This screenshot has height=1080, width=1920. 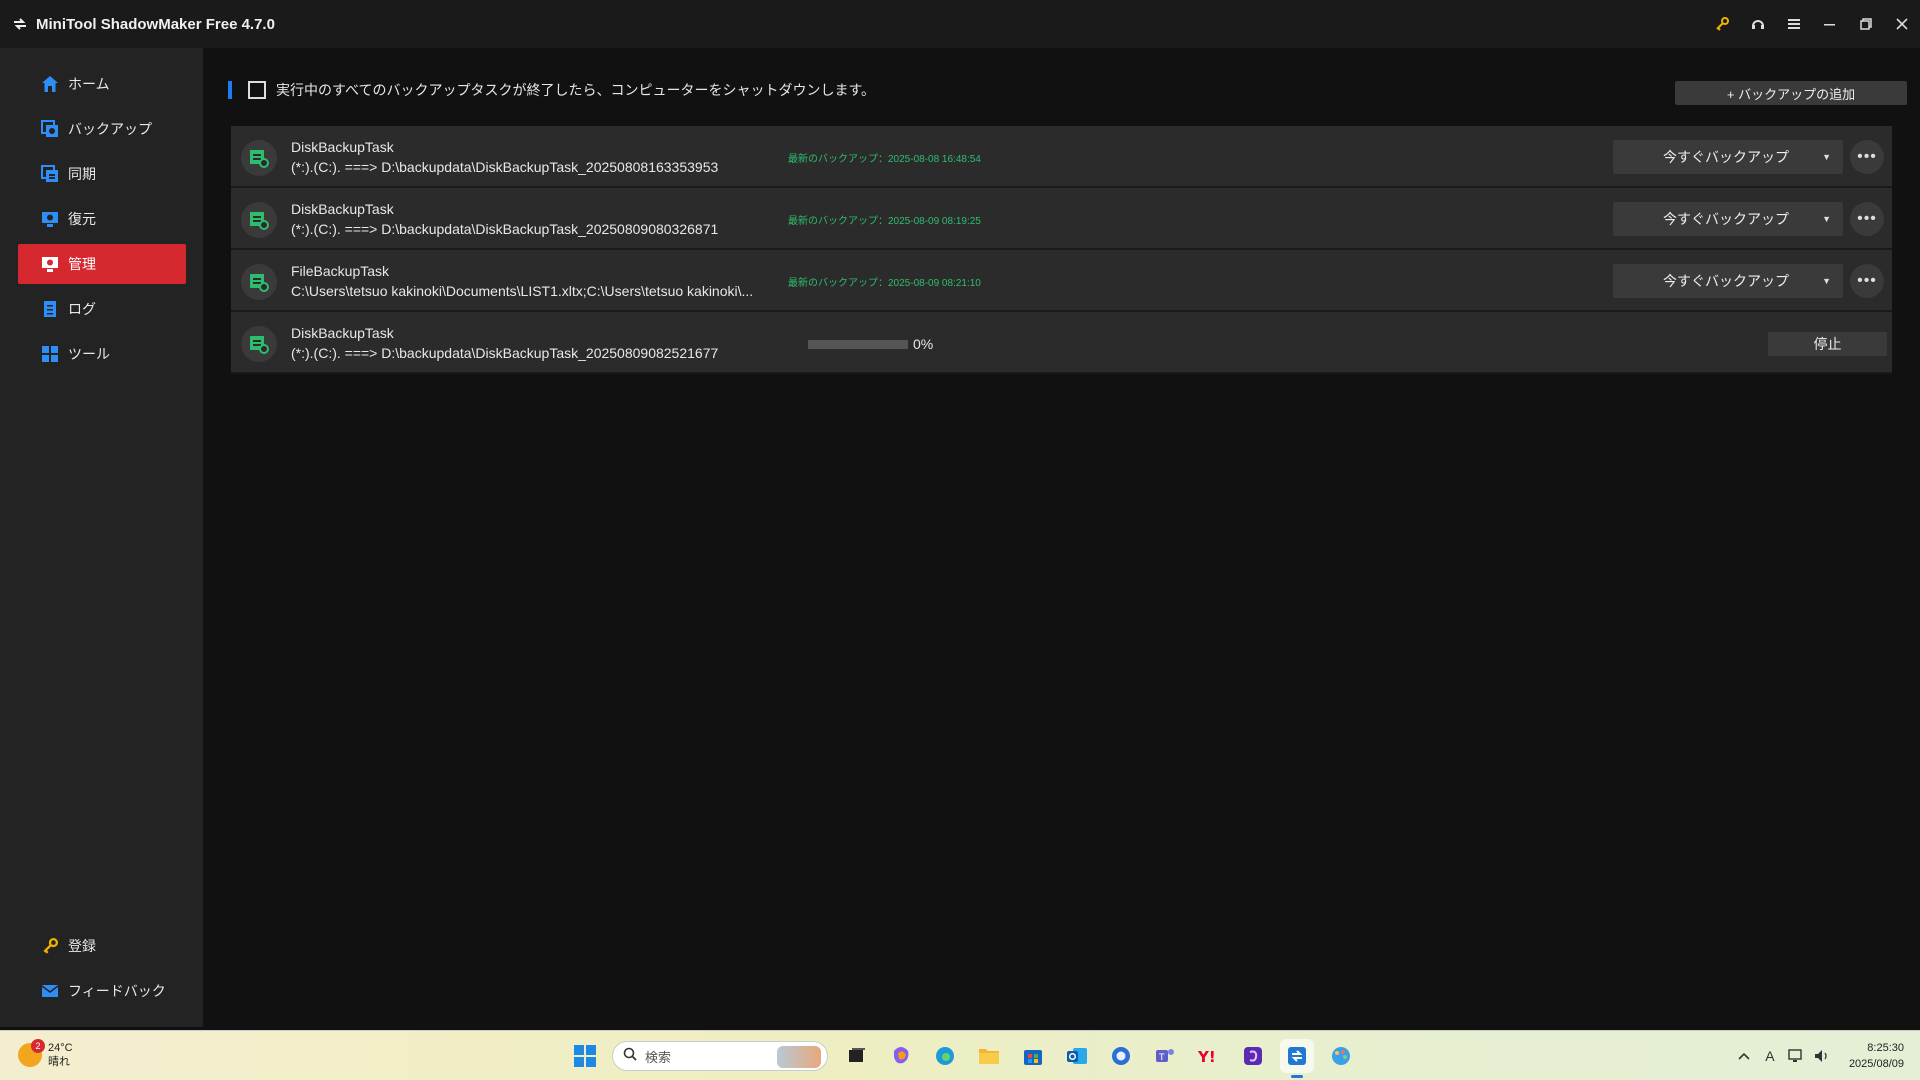 What do you see at coordinates (1822, 1056) in the screenshot?
I see `volume-icon` at bounding box center [1822, 1056].